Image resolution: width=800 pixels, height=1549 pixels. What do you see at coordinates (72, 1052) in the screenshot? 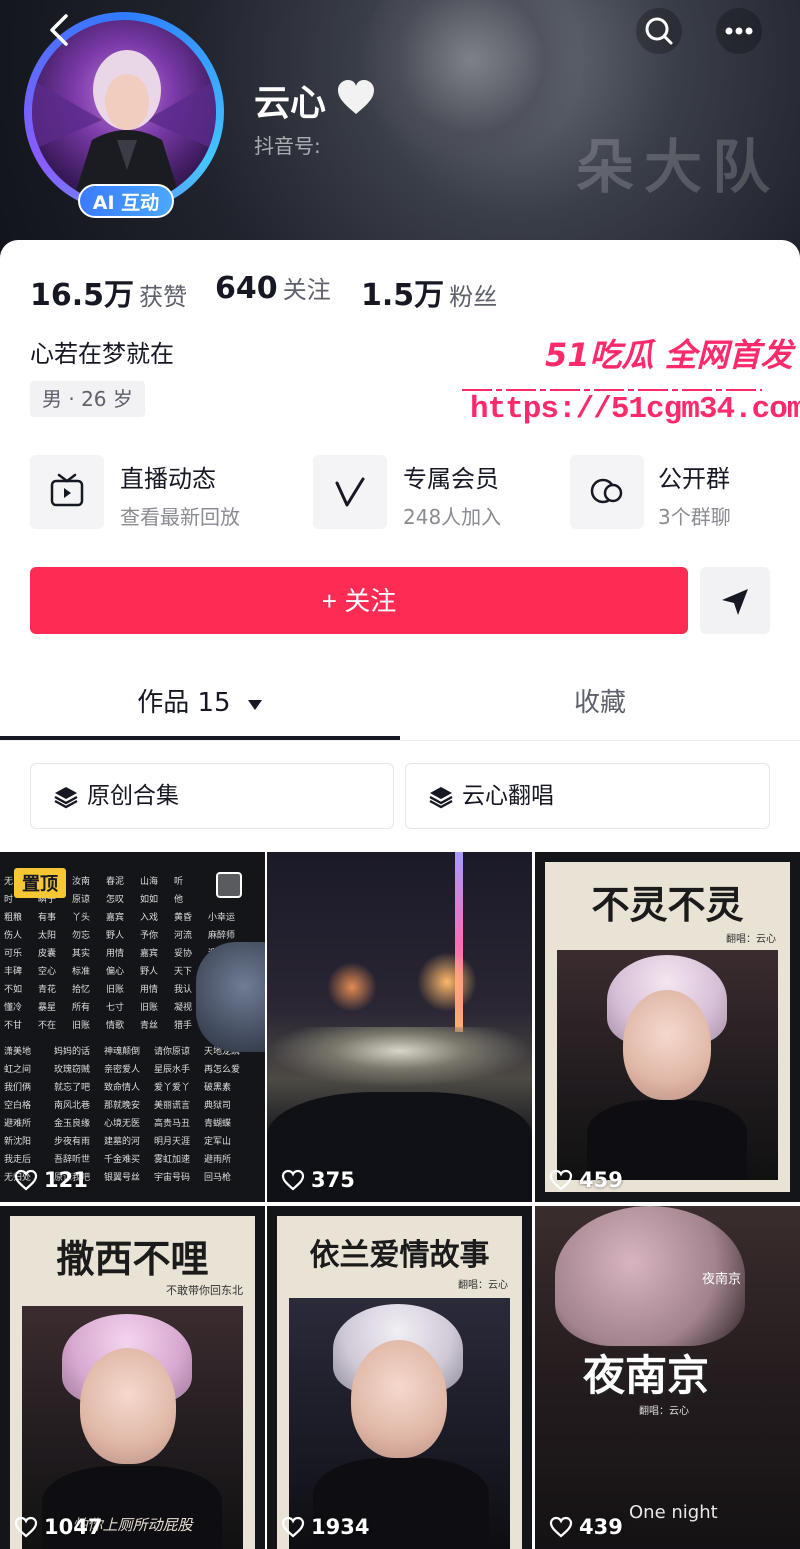
I see `song-title-text: 妈妈的话` at bounding box center [72, 1052].